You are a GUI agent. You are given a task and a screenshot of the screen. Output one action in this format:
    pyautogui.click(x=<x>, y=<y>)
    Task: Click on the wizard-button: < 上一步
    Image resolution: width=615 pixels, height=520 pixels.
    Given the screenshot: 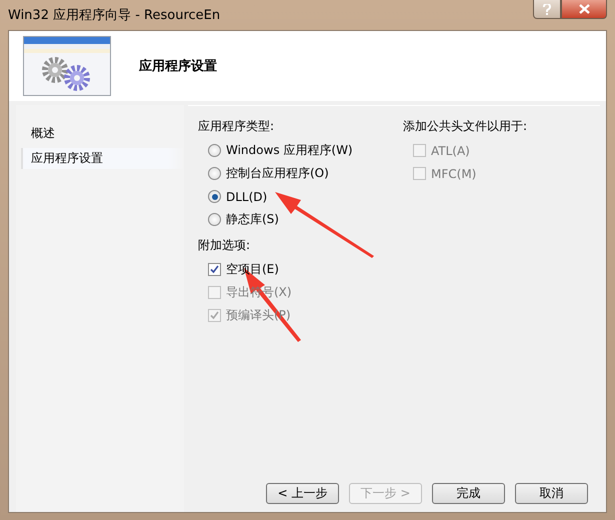 What is the action you would take?
    pyautogui.click(x=302, y=493)
    